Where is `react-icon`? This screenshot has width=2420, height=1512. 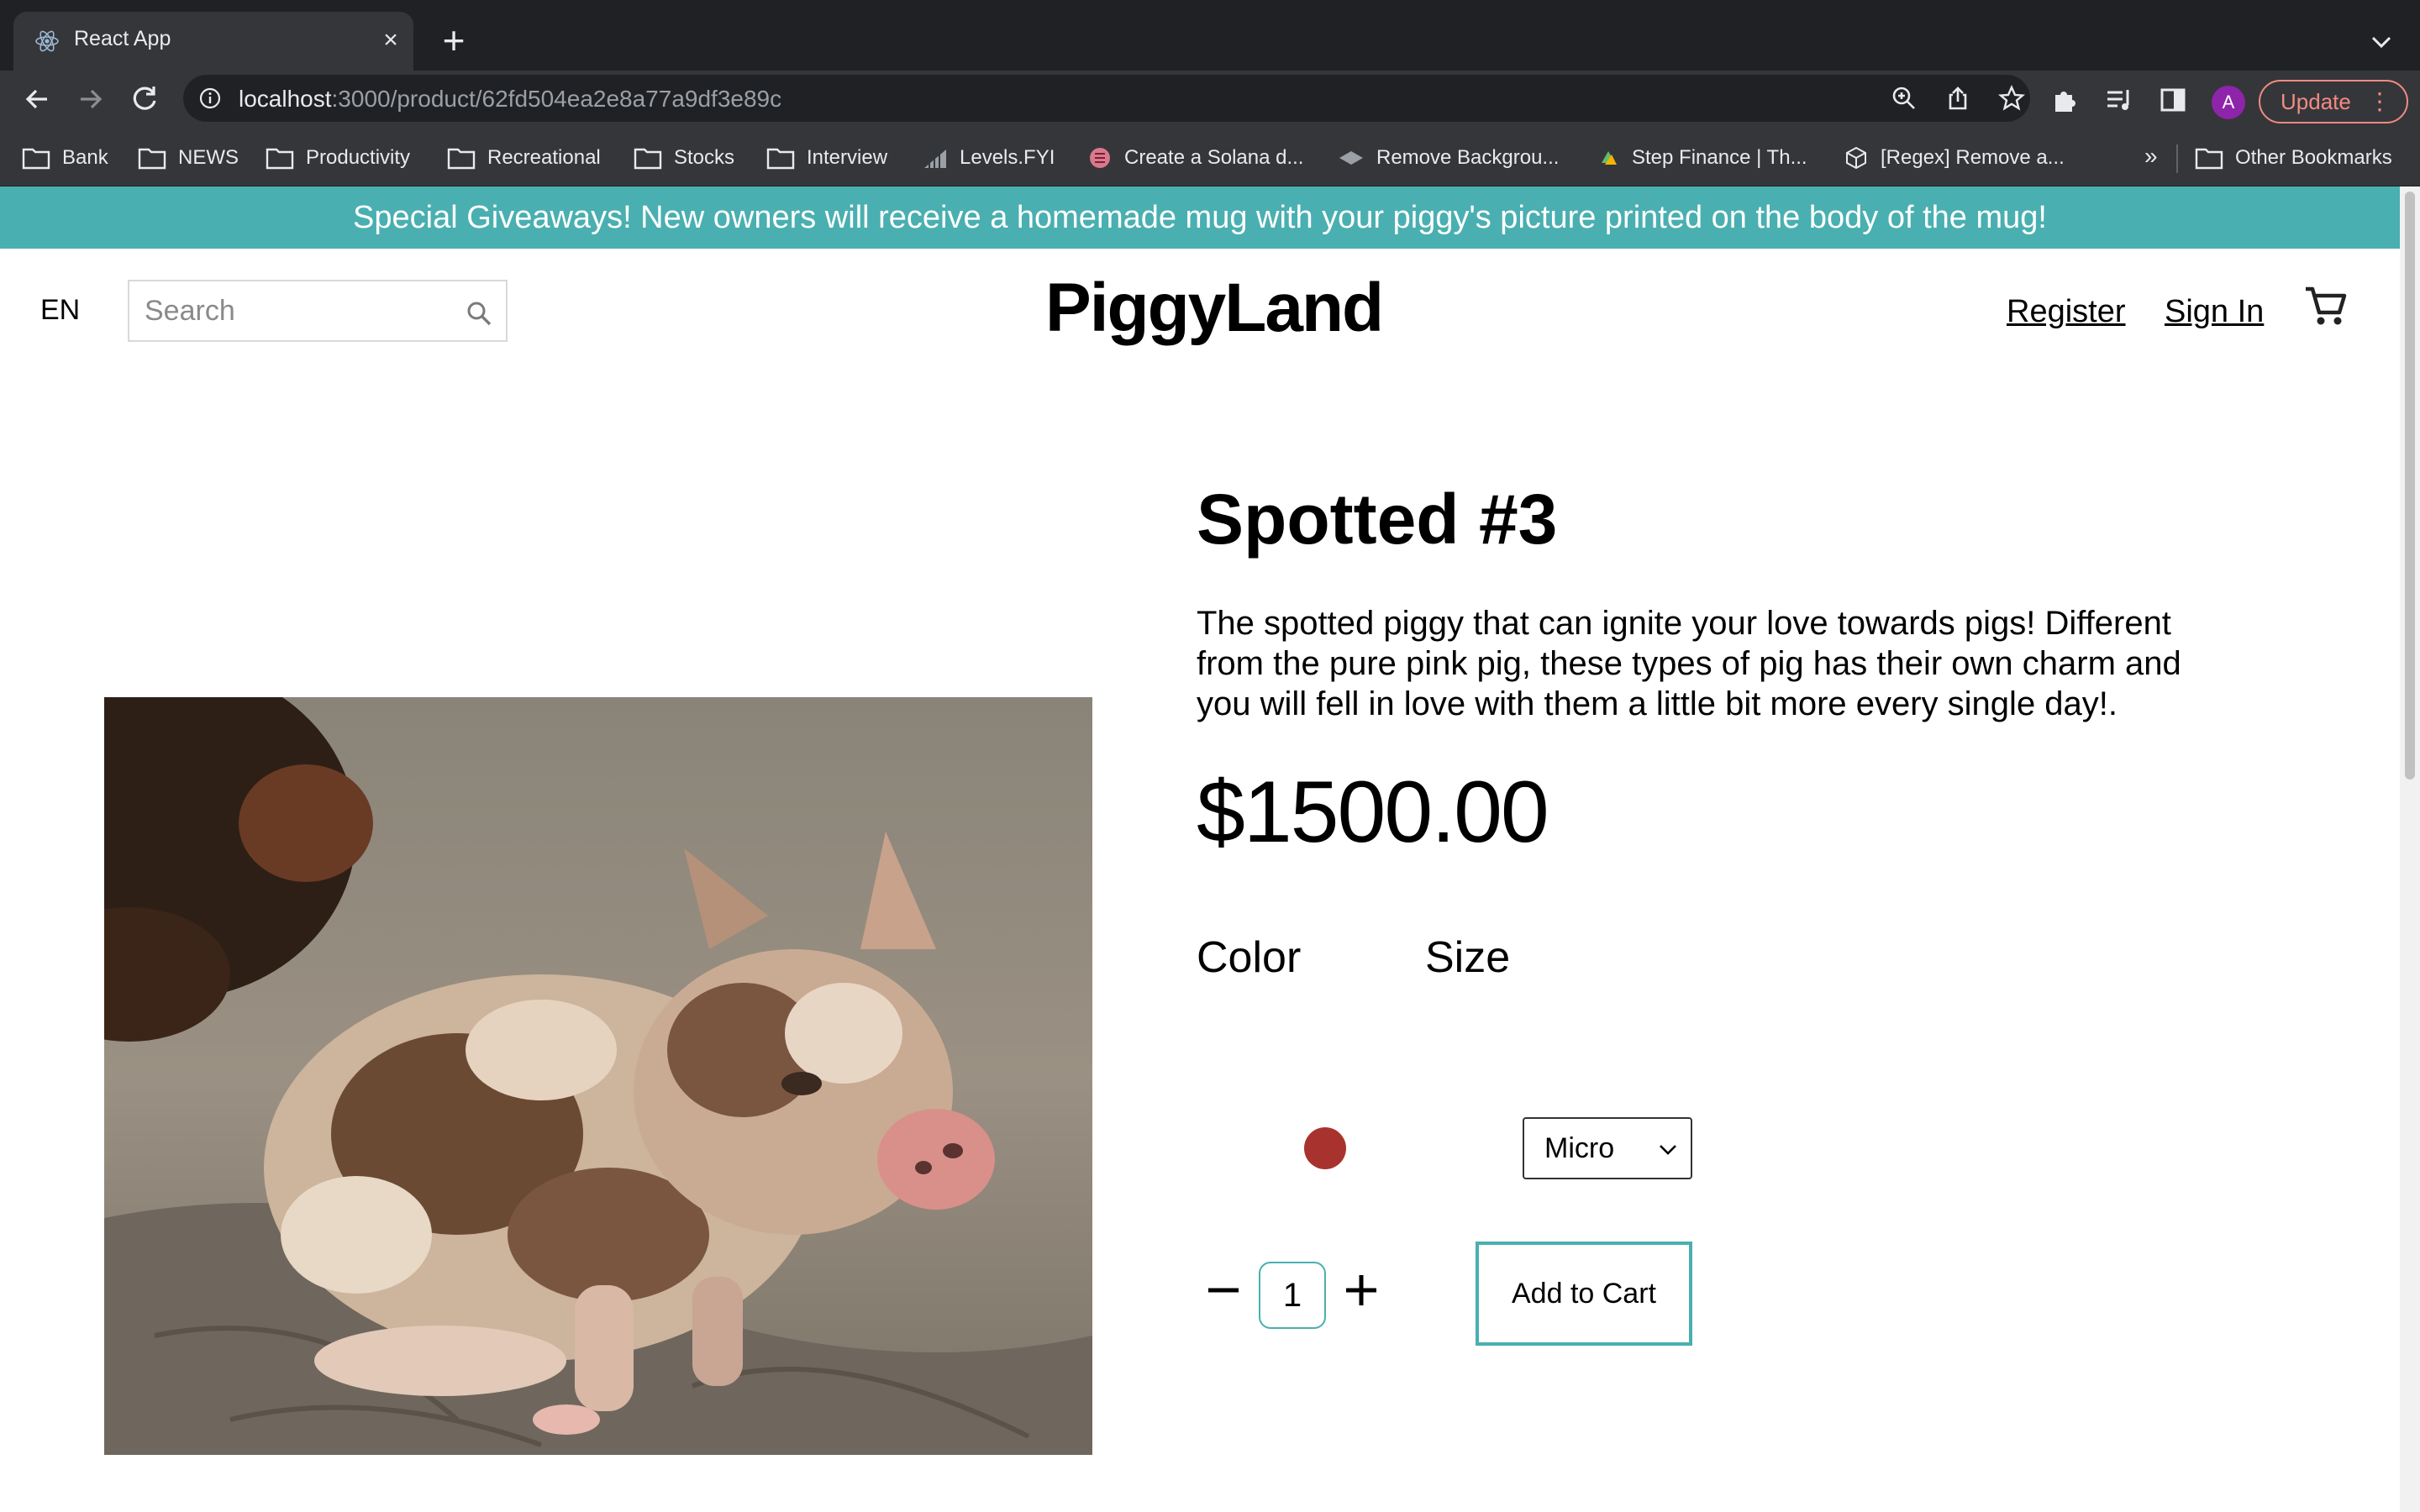 react-icon is located at coordinates (47, 41).